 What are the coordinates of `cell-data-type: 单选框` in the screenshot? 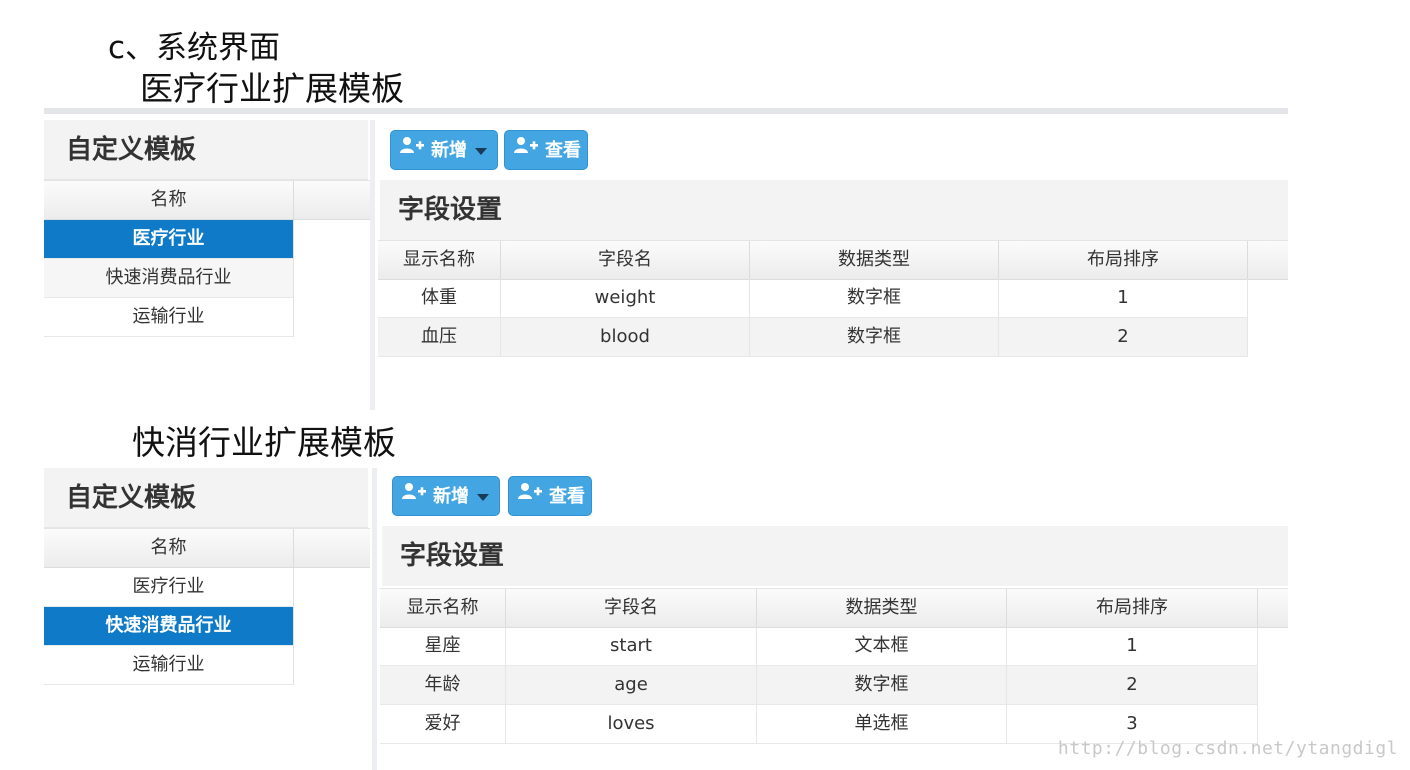 It's located at (882, 724).